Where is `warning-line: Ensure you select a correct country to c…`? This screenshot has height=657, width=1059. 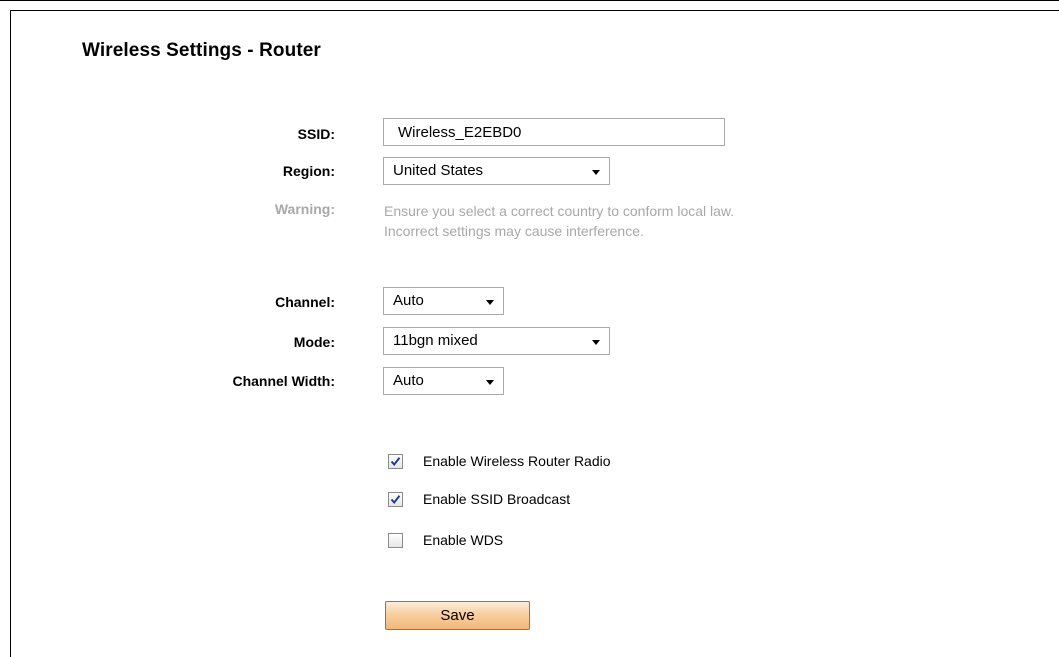 warning-line: Ensure you select a correct country to c… is located at coordinates (559, 211).